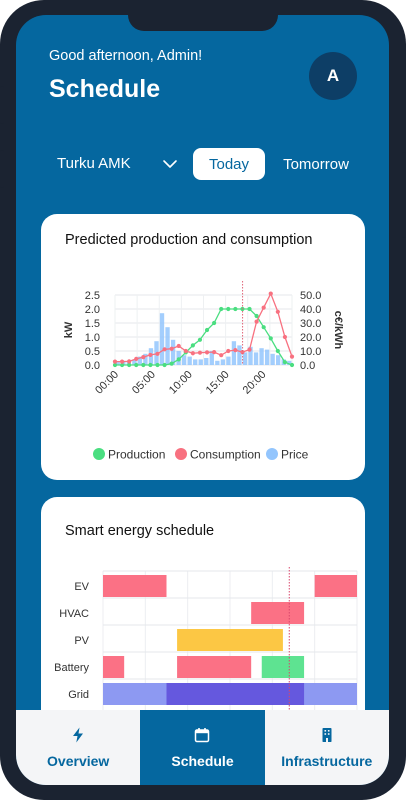 The image size is (406, 800). I want to click on y-right-tick-label: 40.0, so click(310, 310).